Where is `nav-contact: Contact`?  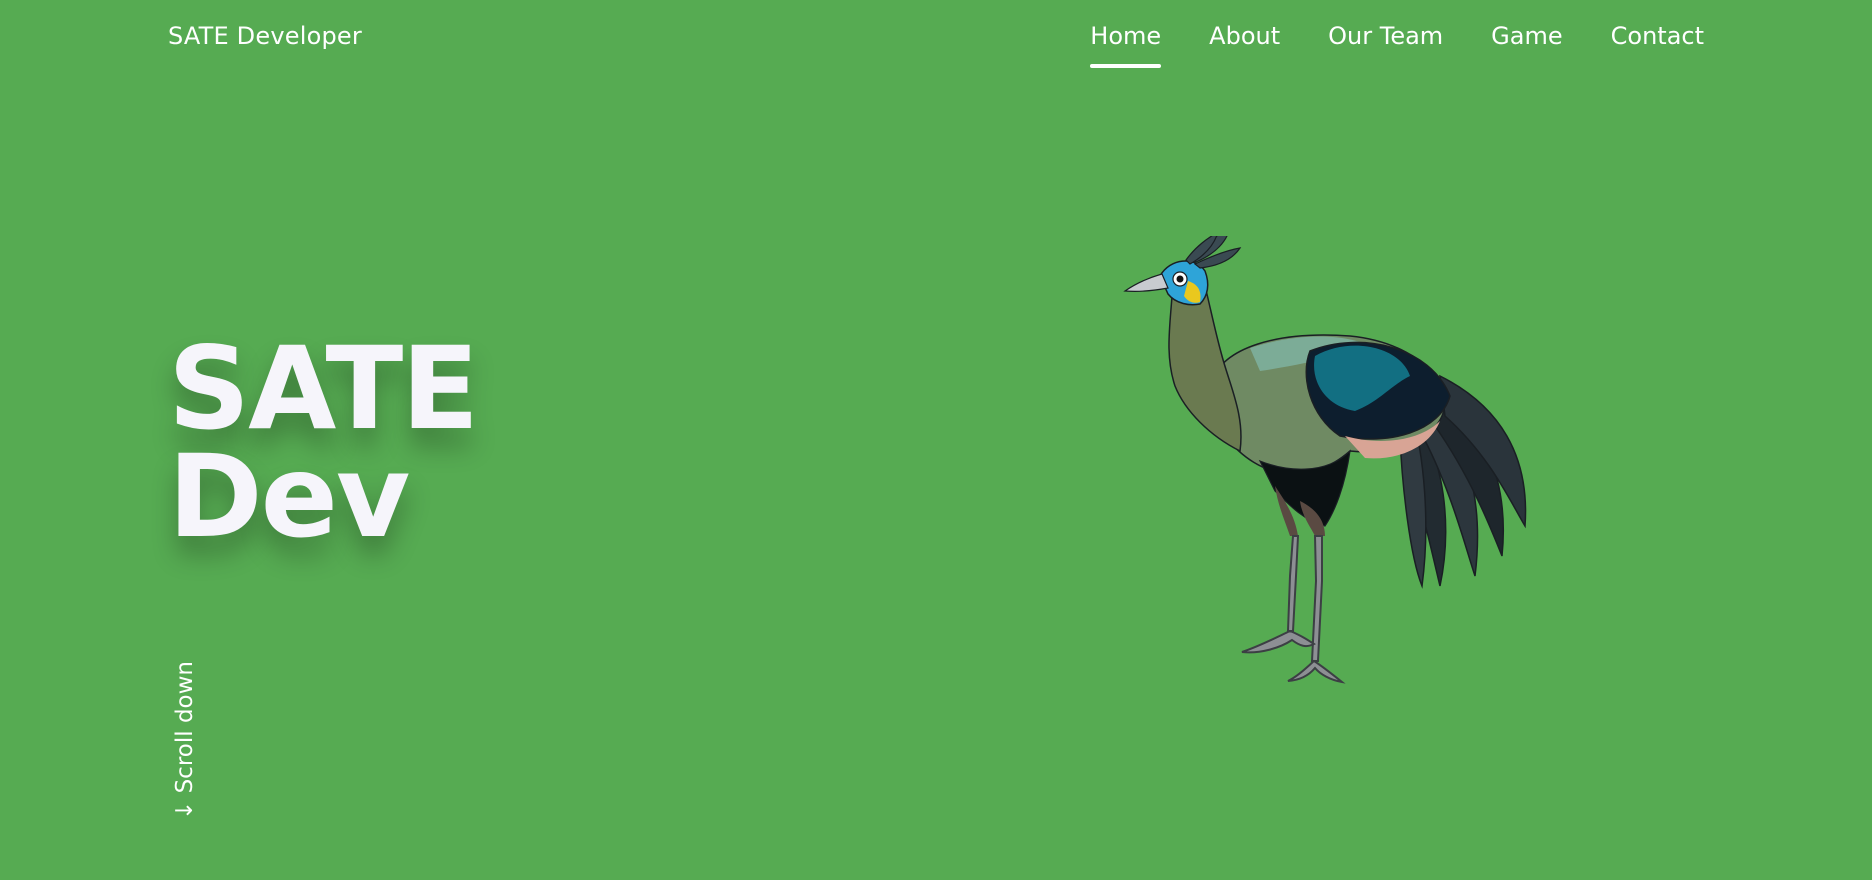 nav-contact: Contact is located at coordinates (1657, 45).